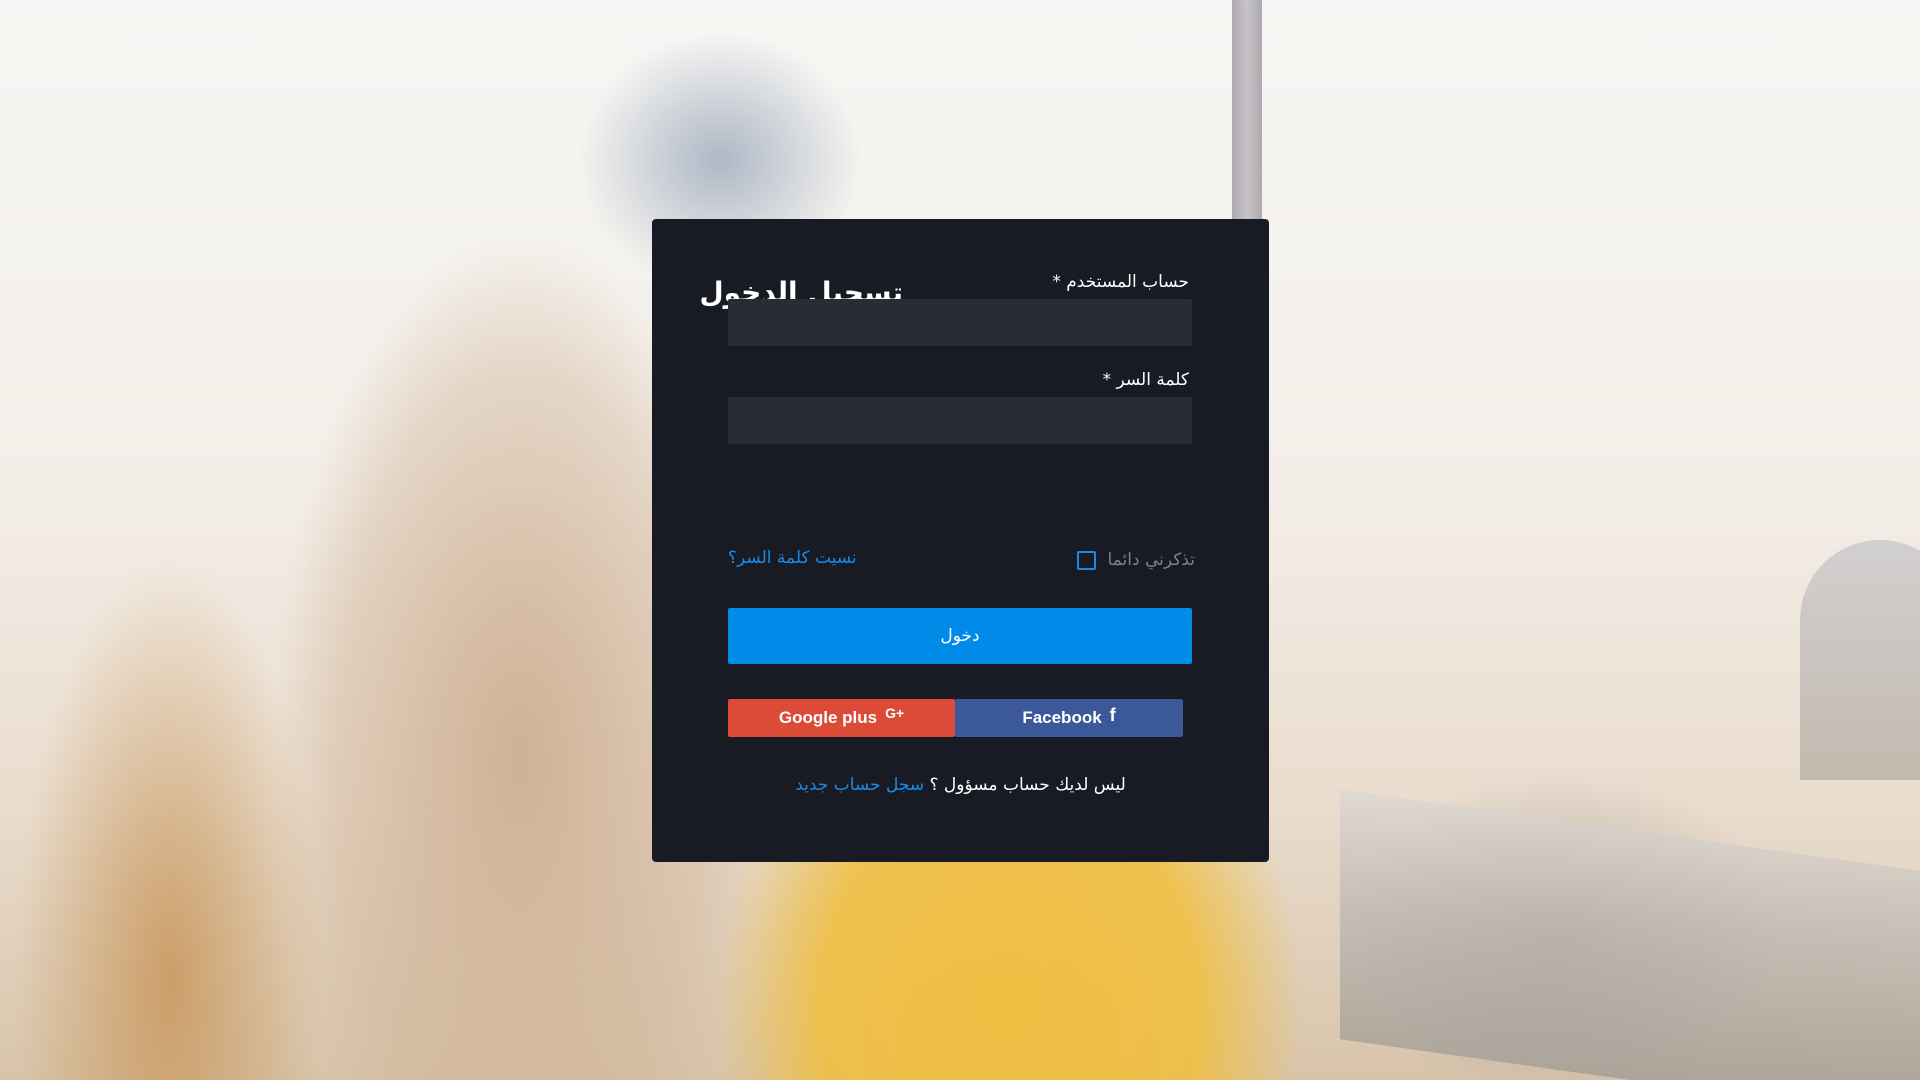  Describe the element at coordinates (960, 636) in the screenshot. I see `login-button: دخول` at that location.